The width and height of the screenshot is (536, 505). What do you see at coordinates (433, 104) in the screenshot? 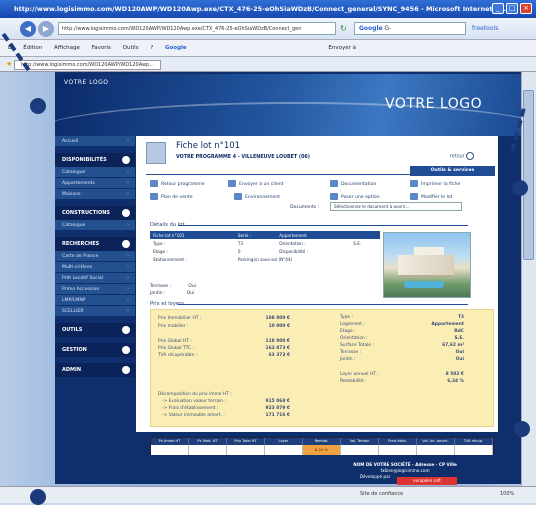
I see `logo-large: VOTRE LOGO` at bounding box center [433, 104].